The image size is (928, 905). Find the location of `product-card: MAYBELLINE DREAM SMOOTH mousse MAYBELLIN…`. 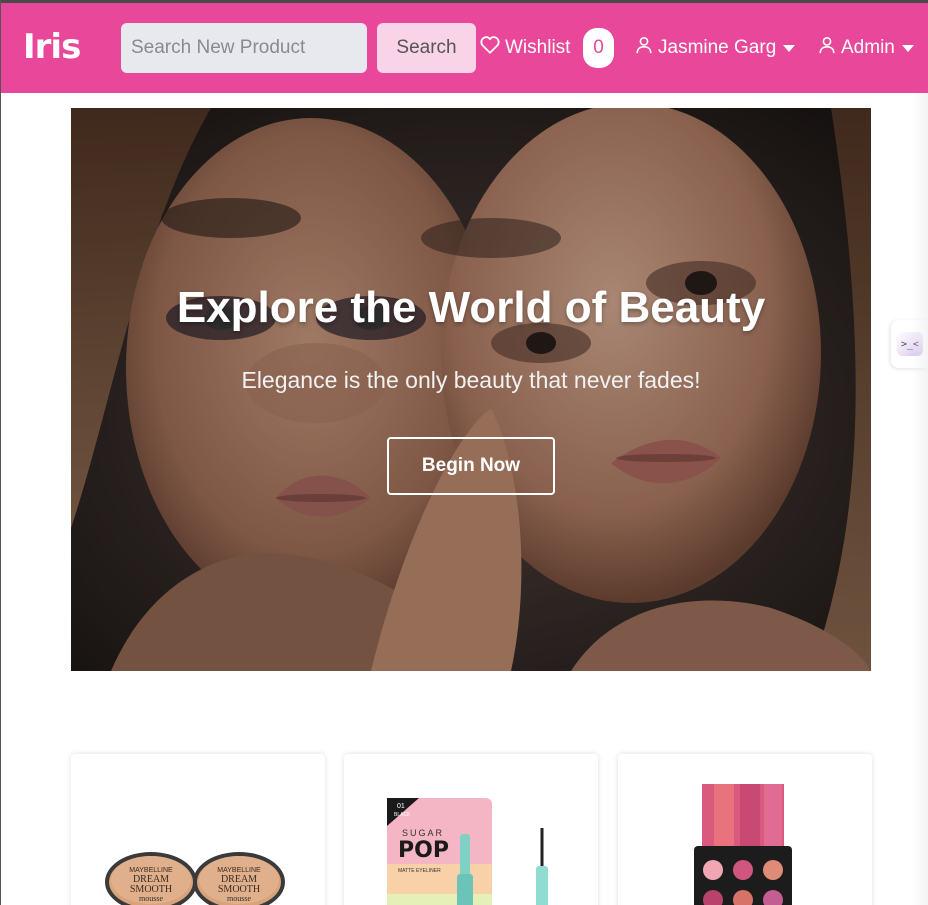

product-card: MAYBELLINE DREAM SMOOTH mousse MAYBELLIN… is located at coordinates (198, 829).